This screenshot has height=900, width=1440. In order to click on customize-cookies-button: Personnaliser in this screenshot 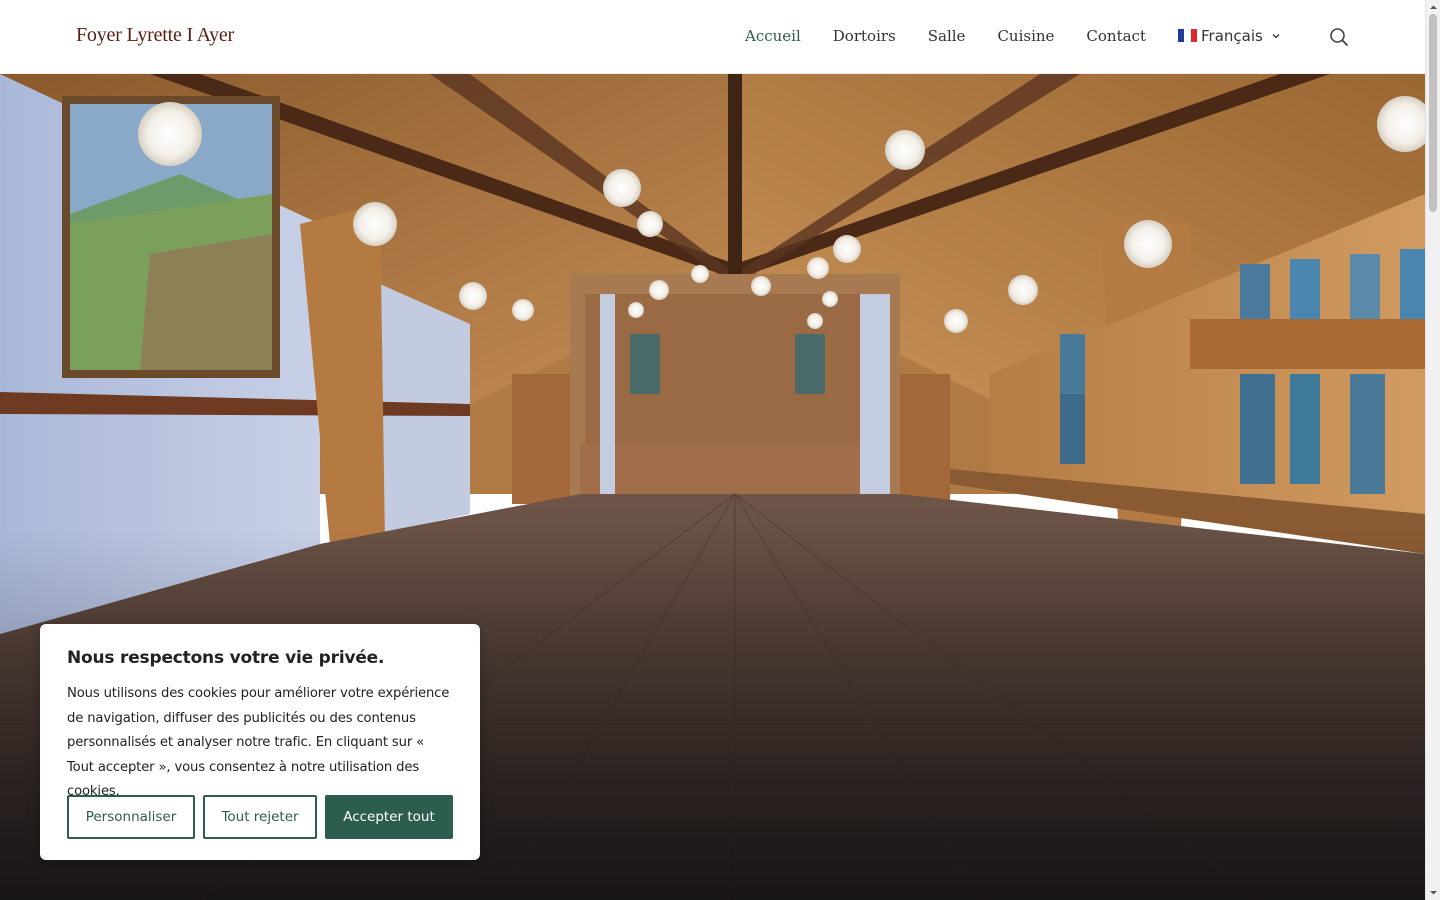, I will do `click(131, 817)`.